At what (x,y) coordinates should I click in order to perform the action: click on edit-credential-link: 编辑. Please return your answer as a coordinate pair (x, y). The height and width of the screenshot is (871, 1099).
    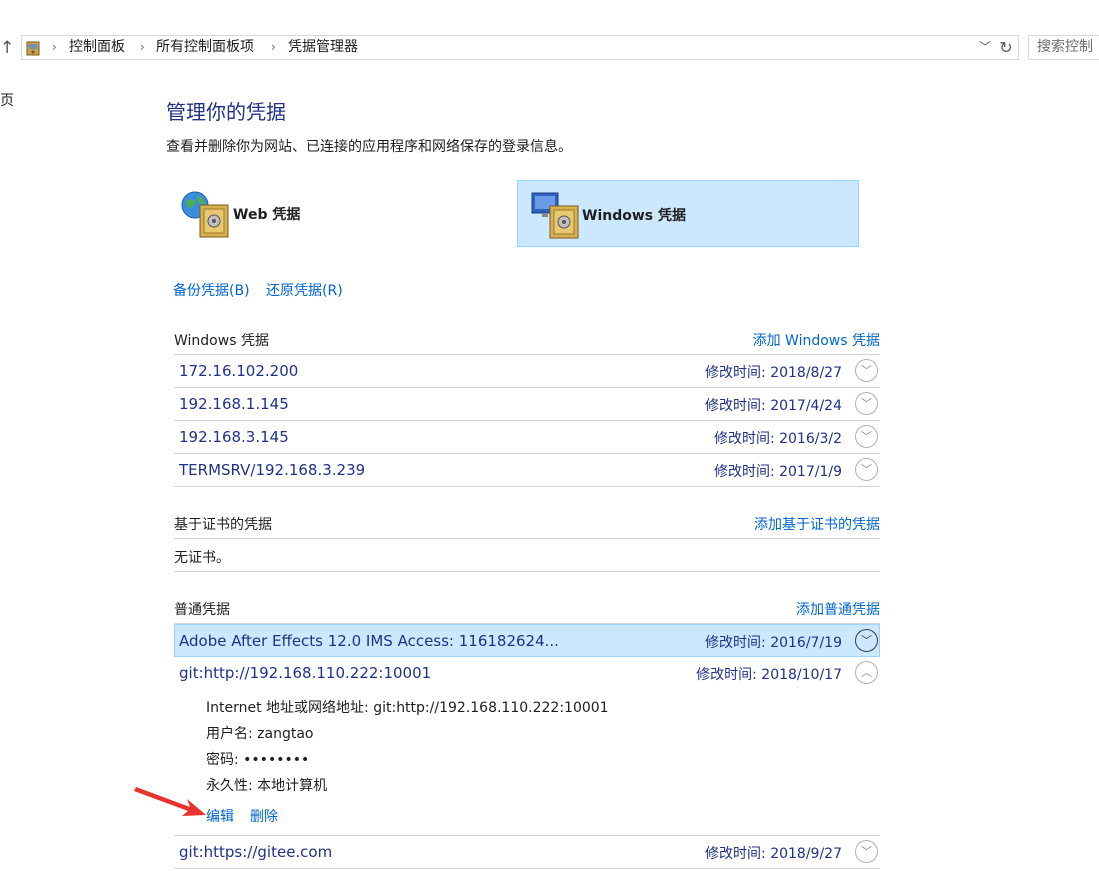
    Looking at the image, I should click on (220, 816).